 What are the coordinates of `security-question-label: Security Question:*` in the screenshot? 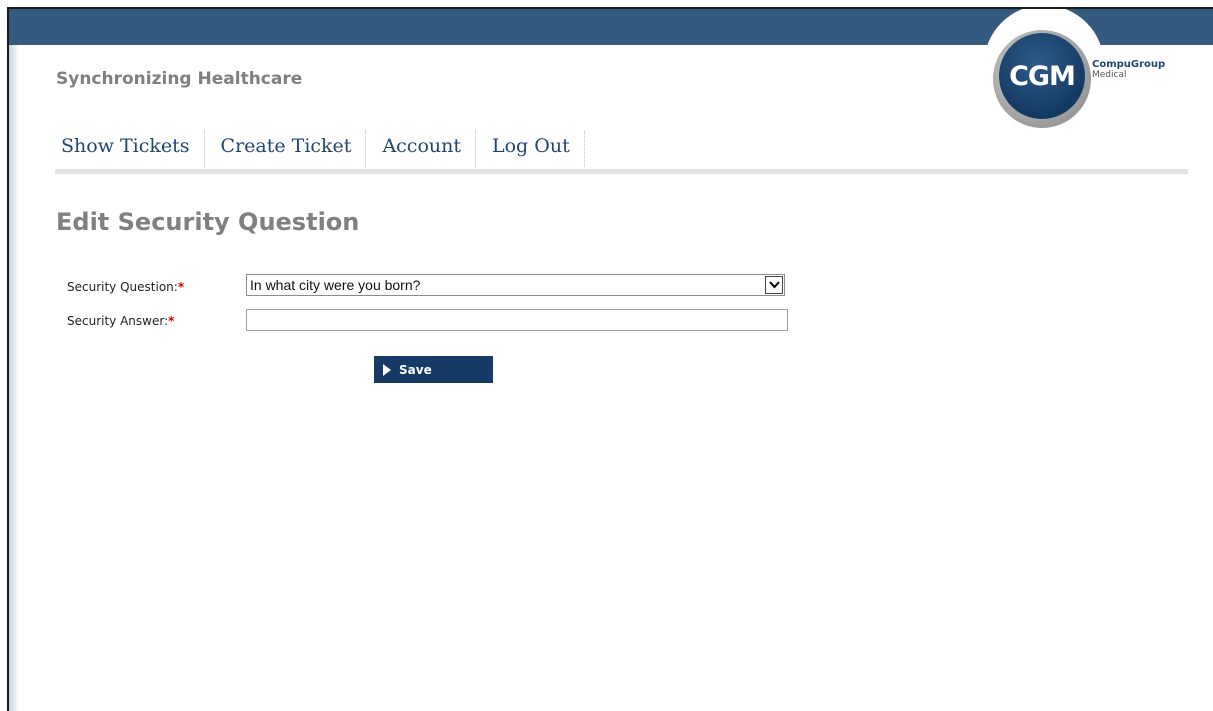 It's located at (125, 287).